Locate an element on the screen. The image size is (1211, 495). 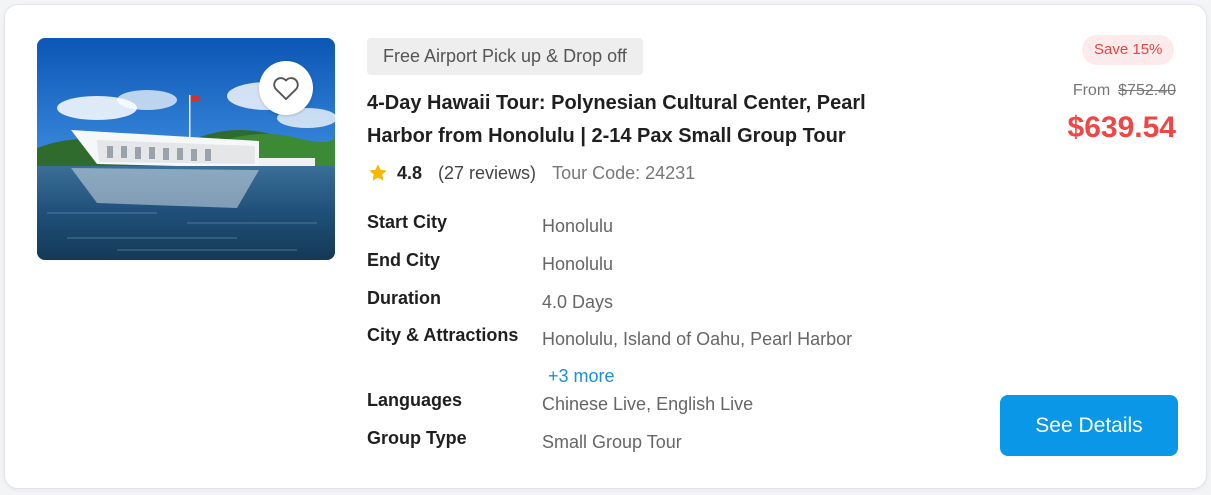
pickup-tag: Free Airport Pick up & Drop off is located at coordinates (505, 56).